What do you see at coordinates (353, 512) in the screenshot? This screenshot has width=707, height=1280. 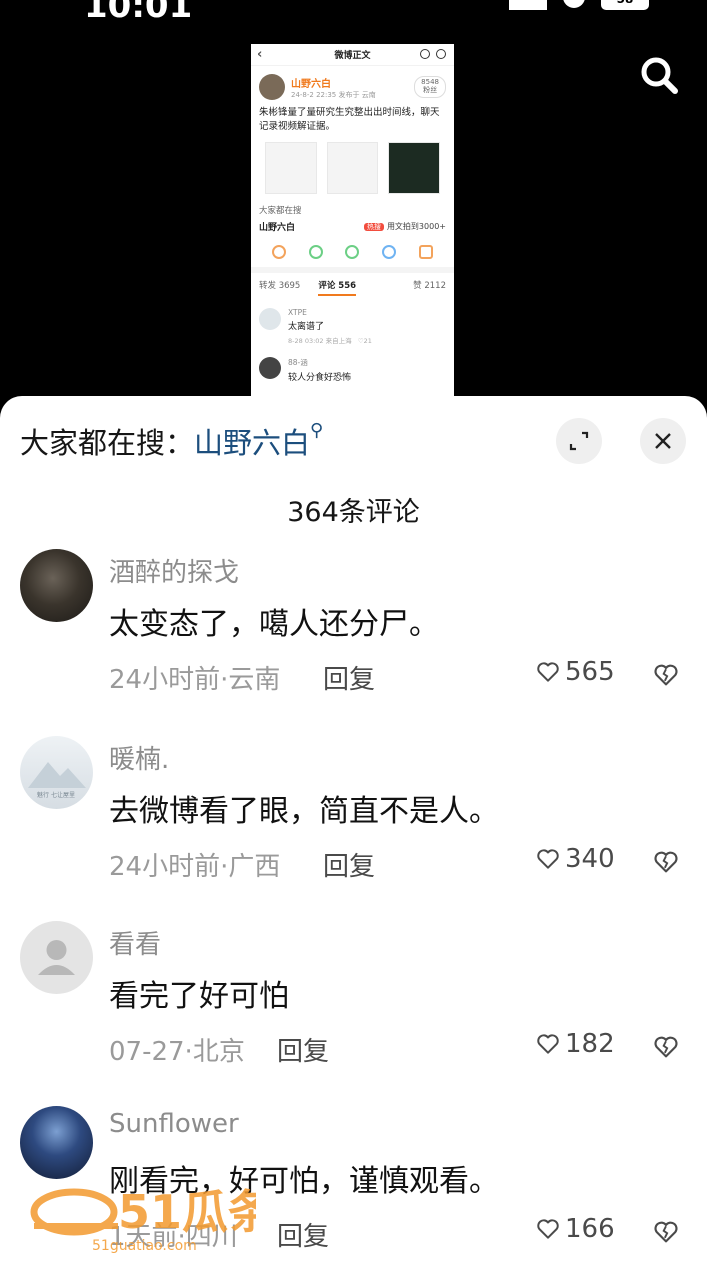 I see `comment-count-title: 364条评论` at bounding box center [353, 512].